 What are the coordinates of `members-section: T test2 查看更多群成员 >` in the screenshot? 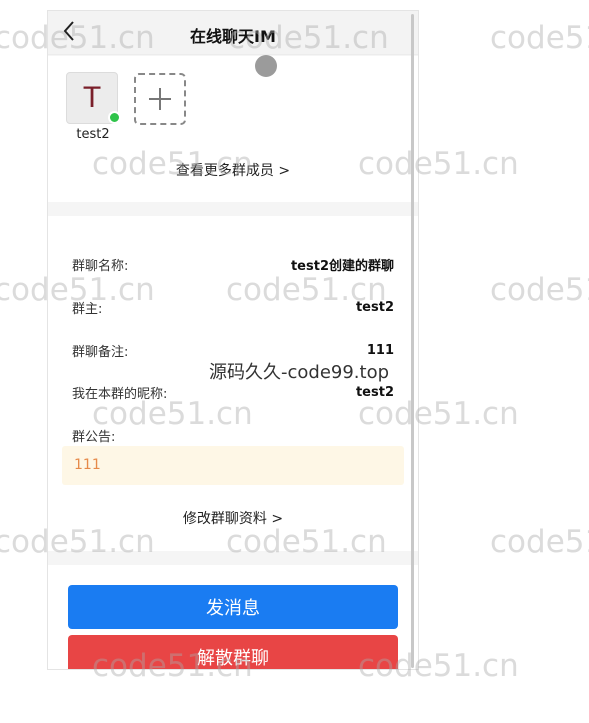 It's located at (233, 129).